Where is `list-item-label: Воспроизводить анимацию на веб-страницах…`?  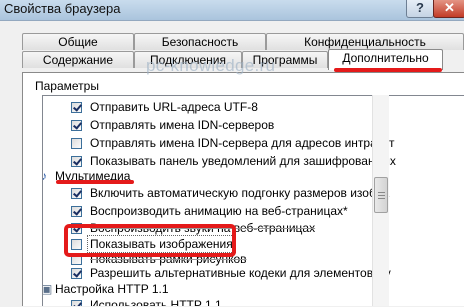
list-item-label: Воспроизводить анимацию на веб-страницах… is located at coordinates (219, 211).